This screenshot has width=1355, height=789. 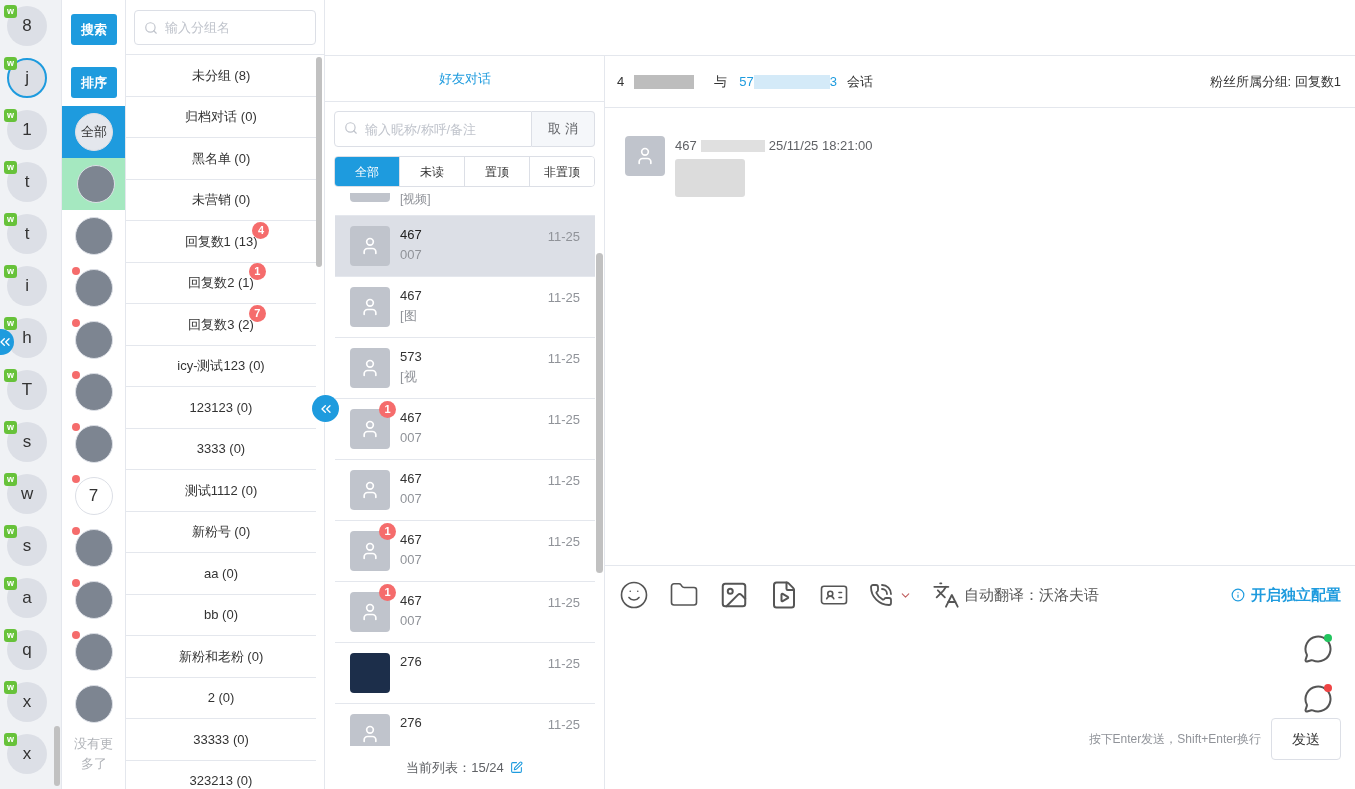 What do you see at coordinates (409, 315) in the screenshot?
I see `message-preview: [图` at bounding box center [409, 315].